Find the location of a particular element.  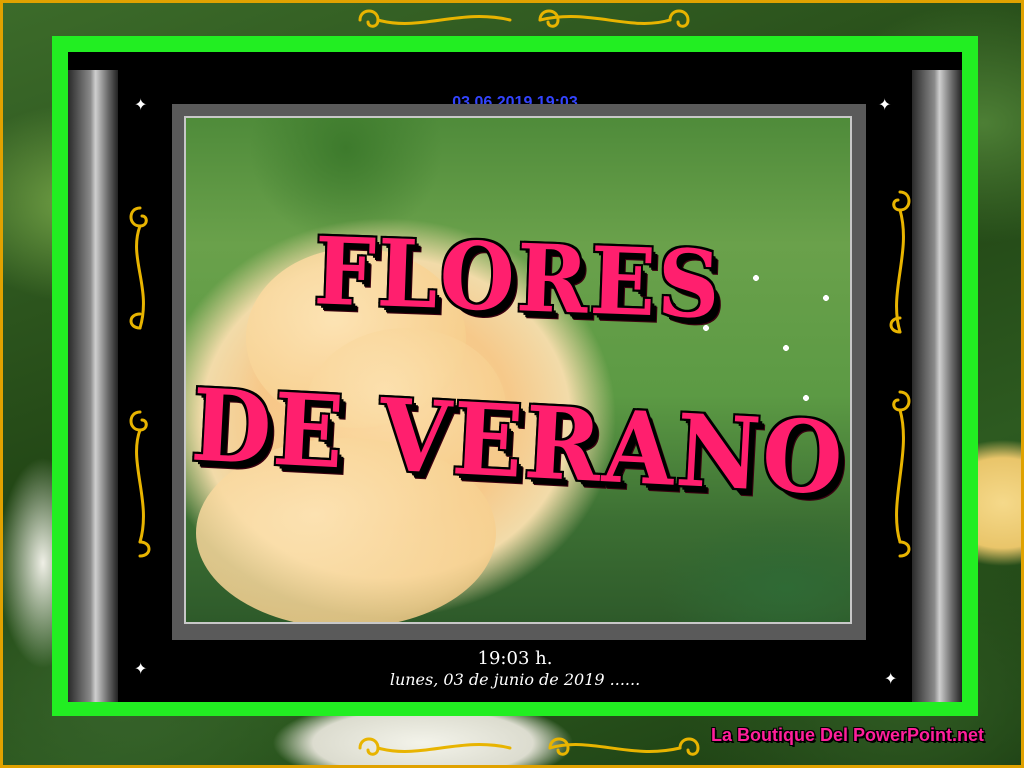

left-gradient-bar is located at coordinates (93, 386).